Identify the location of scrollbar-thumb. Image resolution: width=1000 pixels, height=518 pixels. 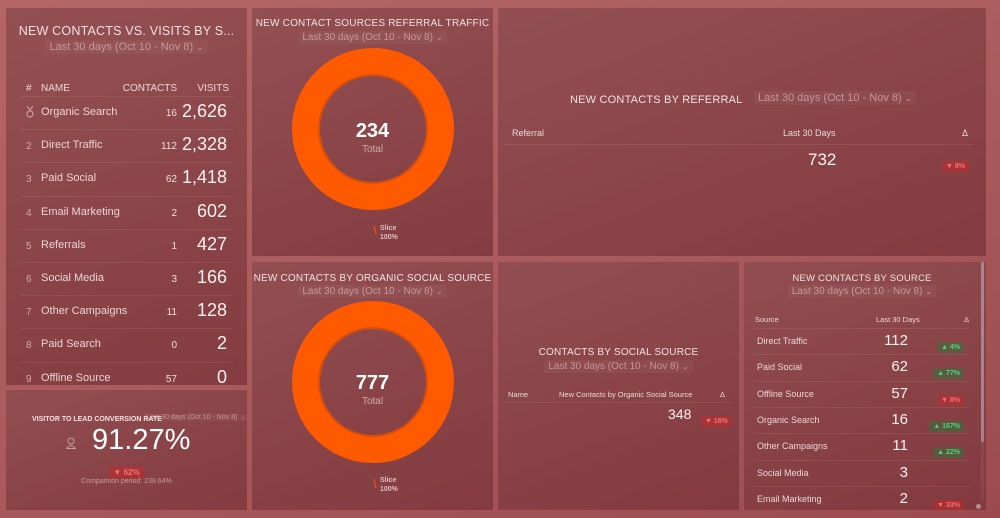
(982, 352).